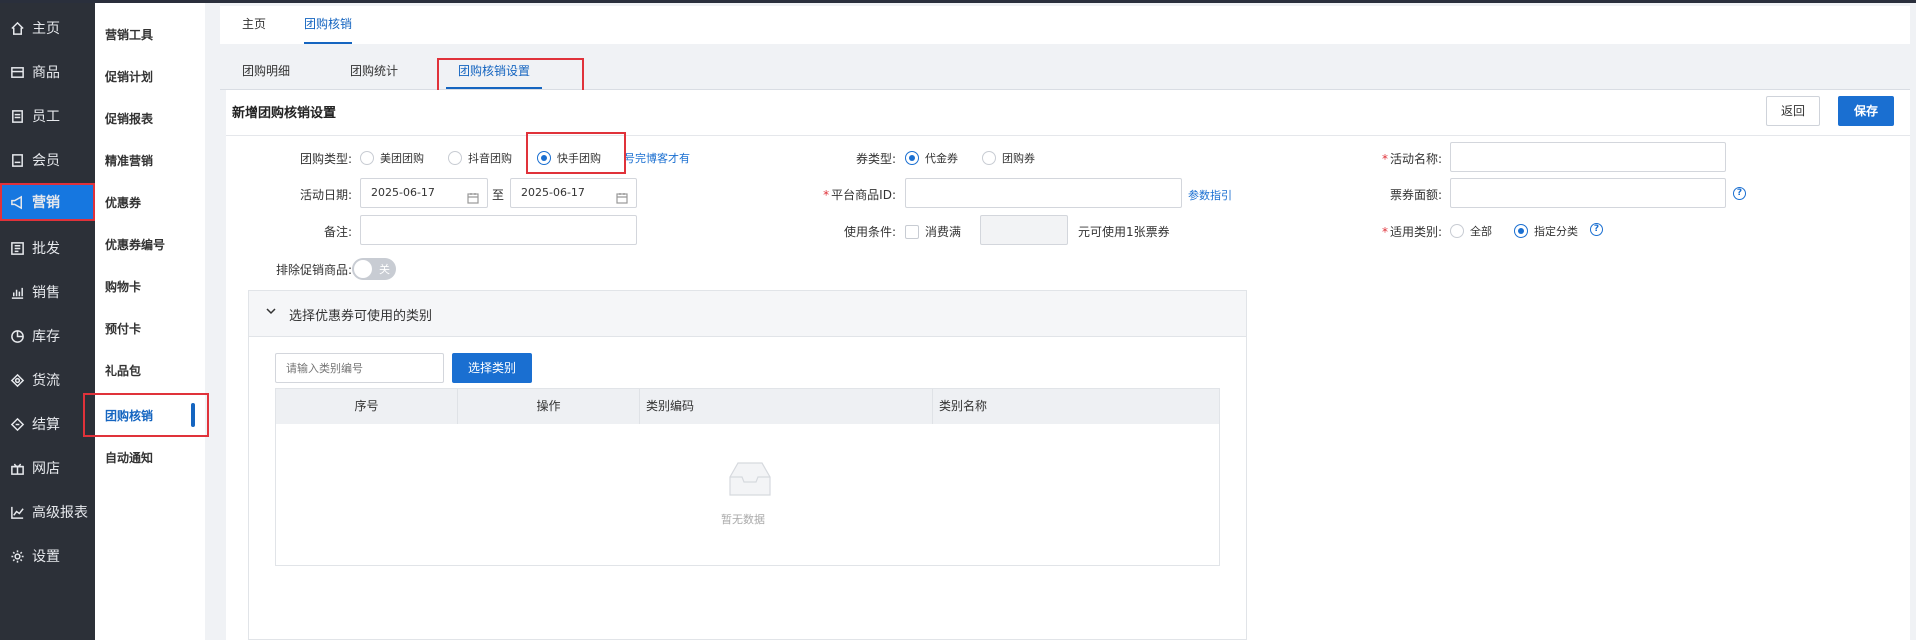 The width and height of the screenshot is (1916, 640). I want to click on radio-douyin: 抖音团购, so click(480, 158).